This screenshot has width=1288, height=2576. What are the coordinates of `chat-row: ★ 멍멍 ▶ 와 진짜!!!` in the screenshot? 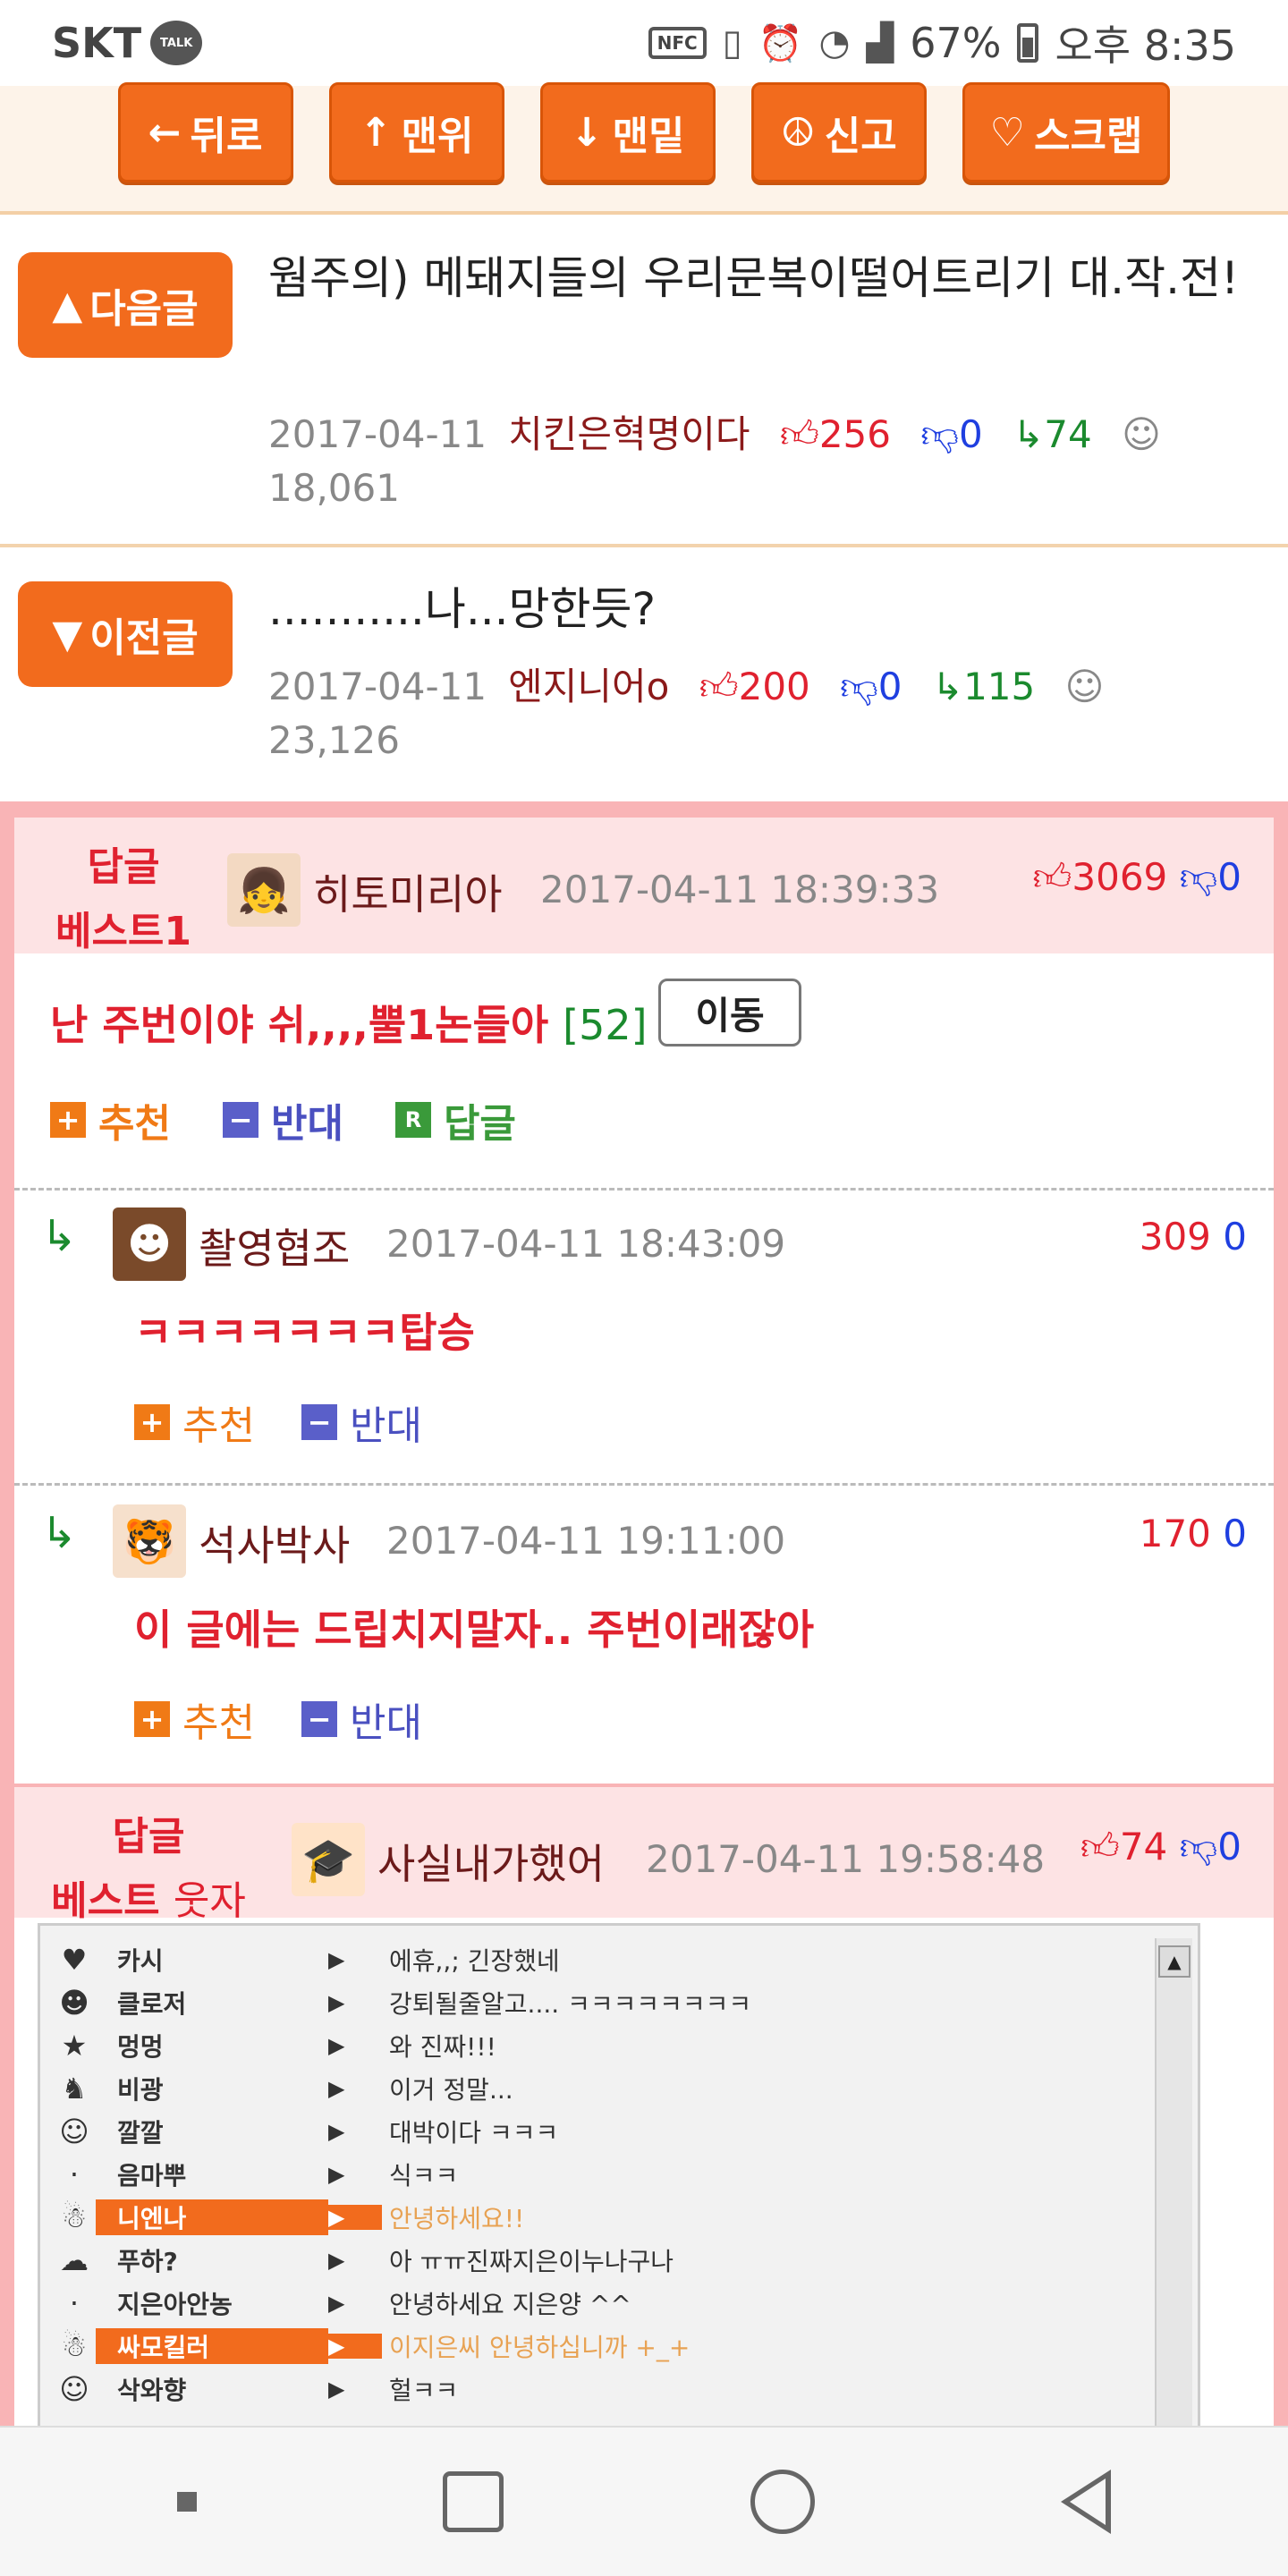 It's located at (607, 2045).